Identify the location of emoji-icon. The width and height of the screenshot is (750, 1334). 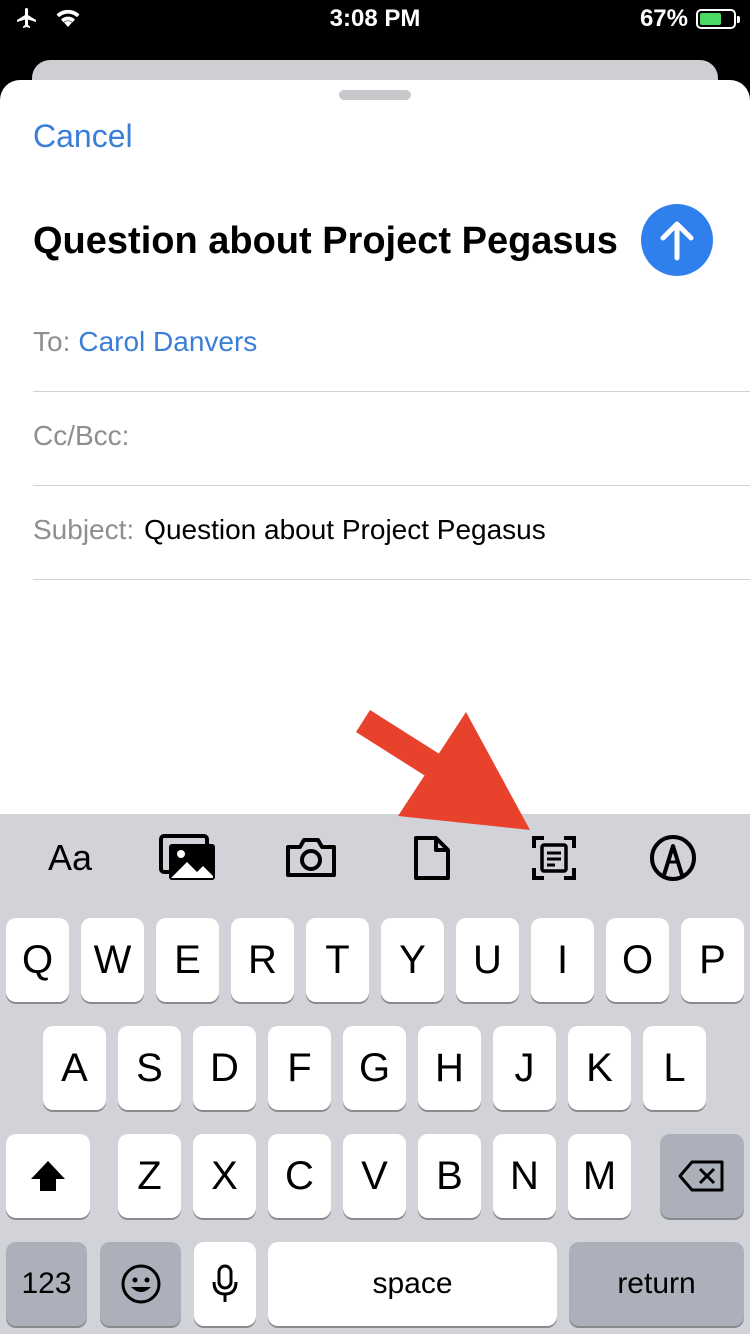
(140, 1284).